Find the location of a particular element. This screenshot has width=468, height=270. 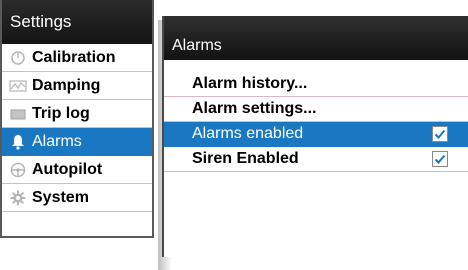

settings-item-label: Trip log is located at coordinates (61, 113).